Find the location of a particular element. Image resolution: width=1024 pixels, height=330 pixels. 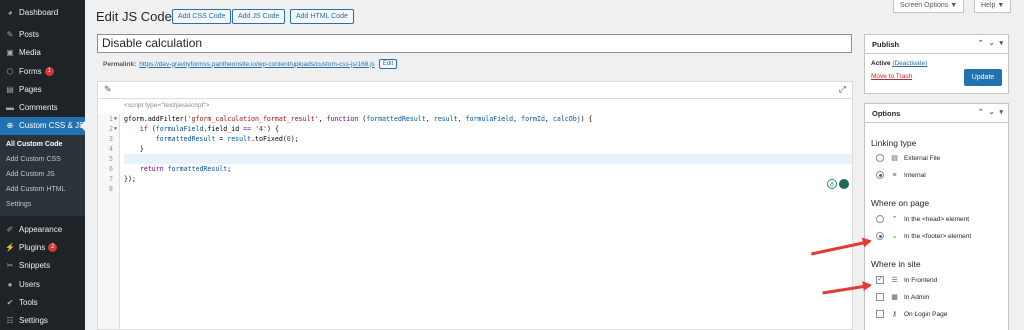

linking-type-title: Linking type is located at coordinates (894, 143).